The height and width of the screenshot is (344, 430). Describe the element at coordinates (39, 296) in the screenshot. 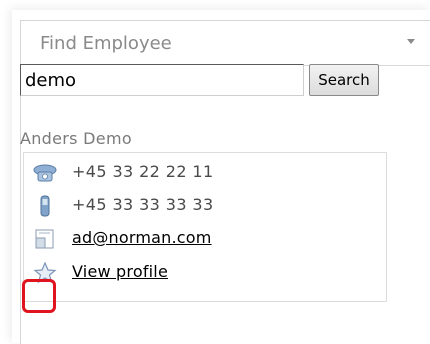

I see `highlight-marker` at that location.